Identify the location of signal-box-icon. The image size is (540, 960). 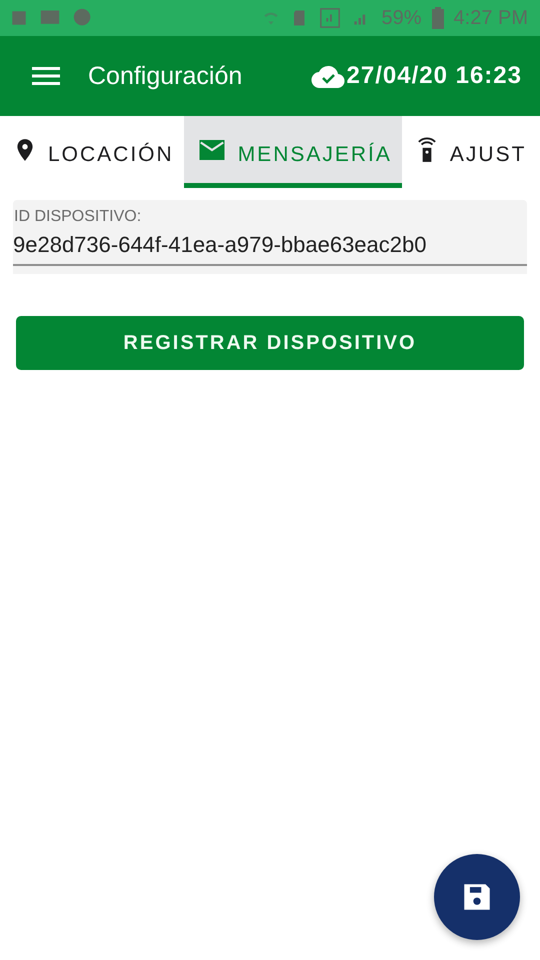
(330, 18).